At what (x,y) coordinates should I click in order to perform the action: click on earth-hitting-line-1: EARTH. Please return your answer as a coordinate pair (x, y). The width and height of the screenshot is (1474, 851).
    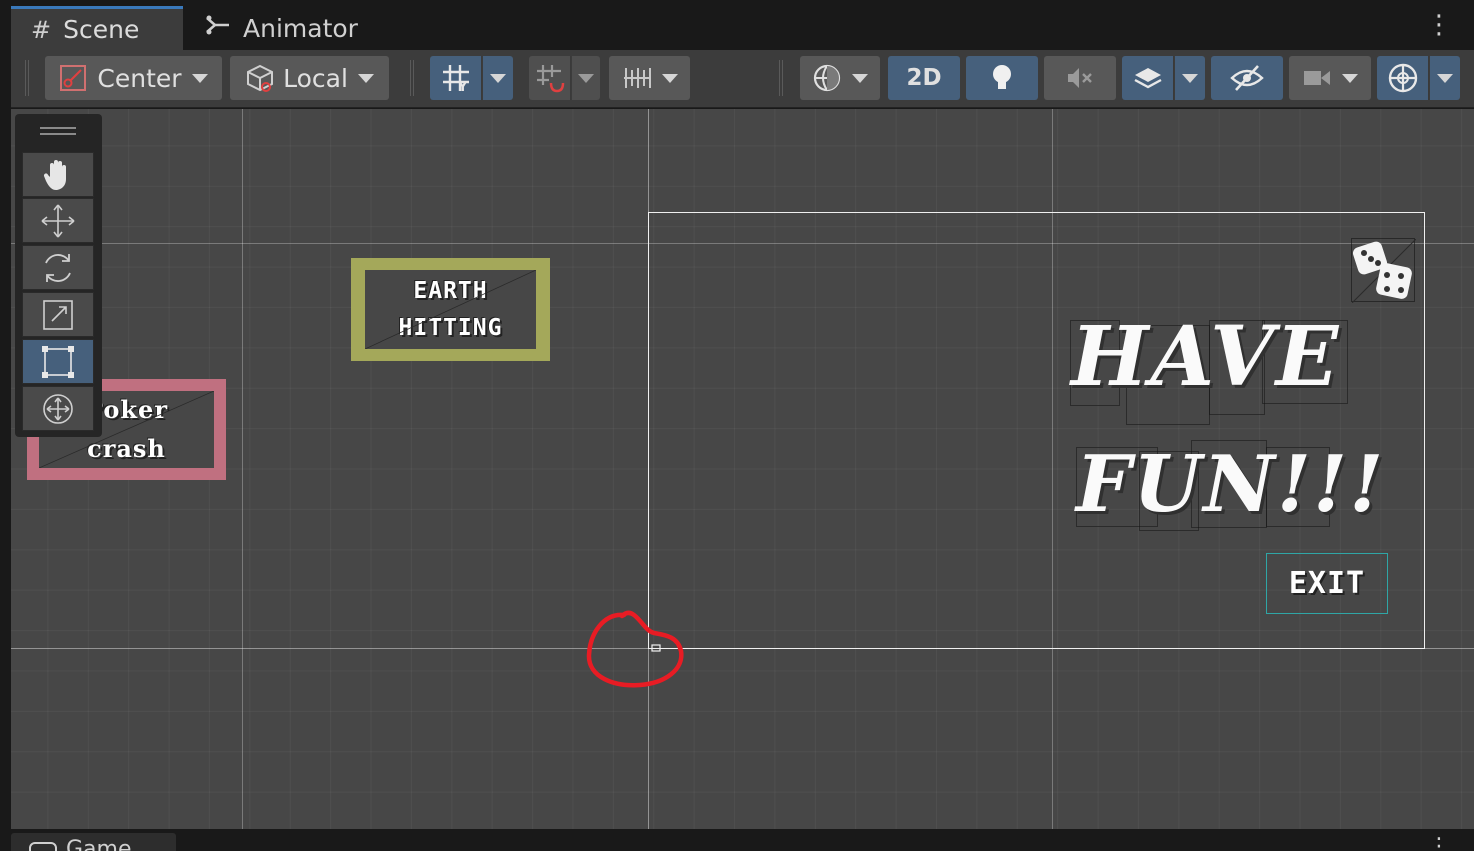
    Looking at the image, I should click on (450, 290).